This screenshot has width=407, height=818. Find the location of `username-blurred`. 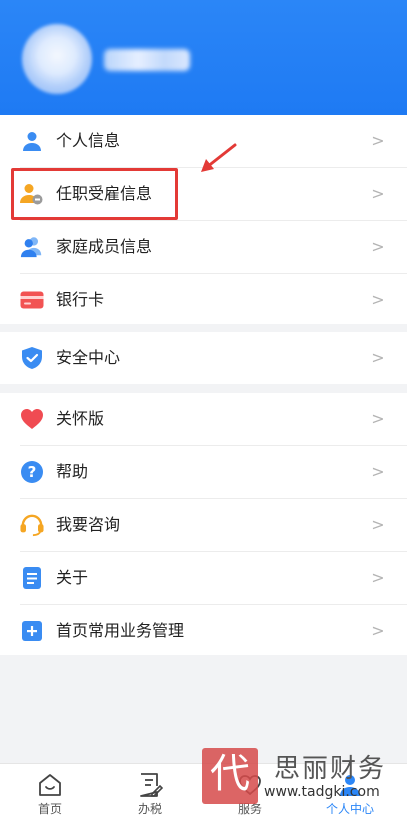

username-blurred is located at coordinates (147, 60).